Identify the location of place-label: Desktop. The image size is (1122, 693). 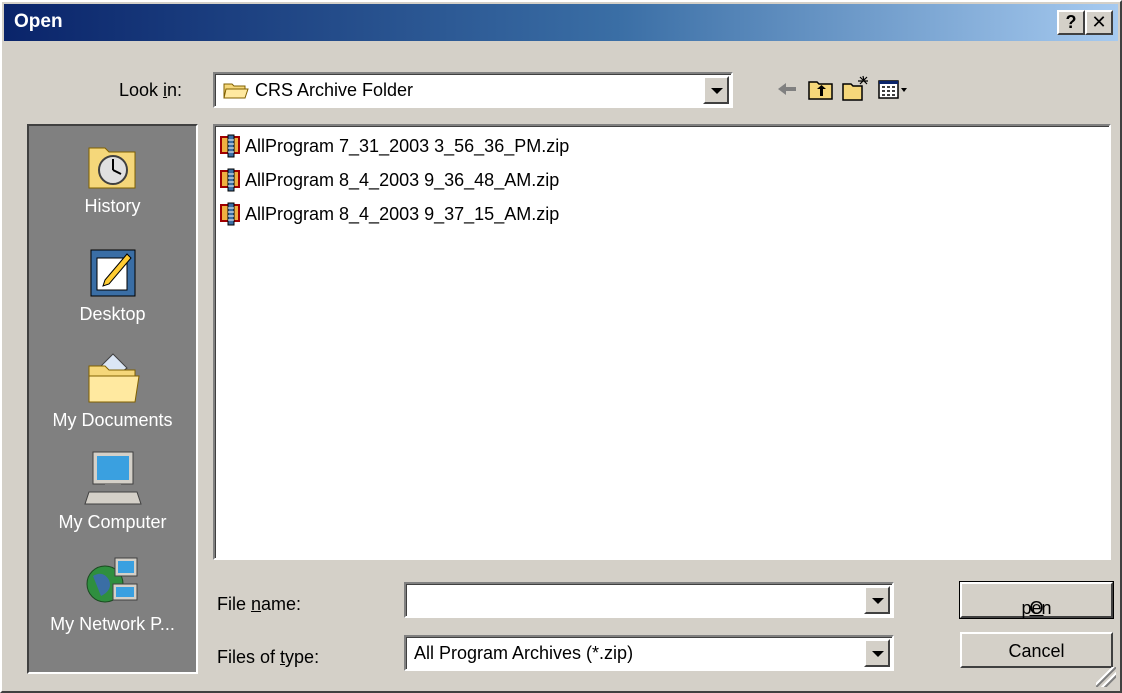
(112, 314).